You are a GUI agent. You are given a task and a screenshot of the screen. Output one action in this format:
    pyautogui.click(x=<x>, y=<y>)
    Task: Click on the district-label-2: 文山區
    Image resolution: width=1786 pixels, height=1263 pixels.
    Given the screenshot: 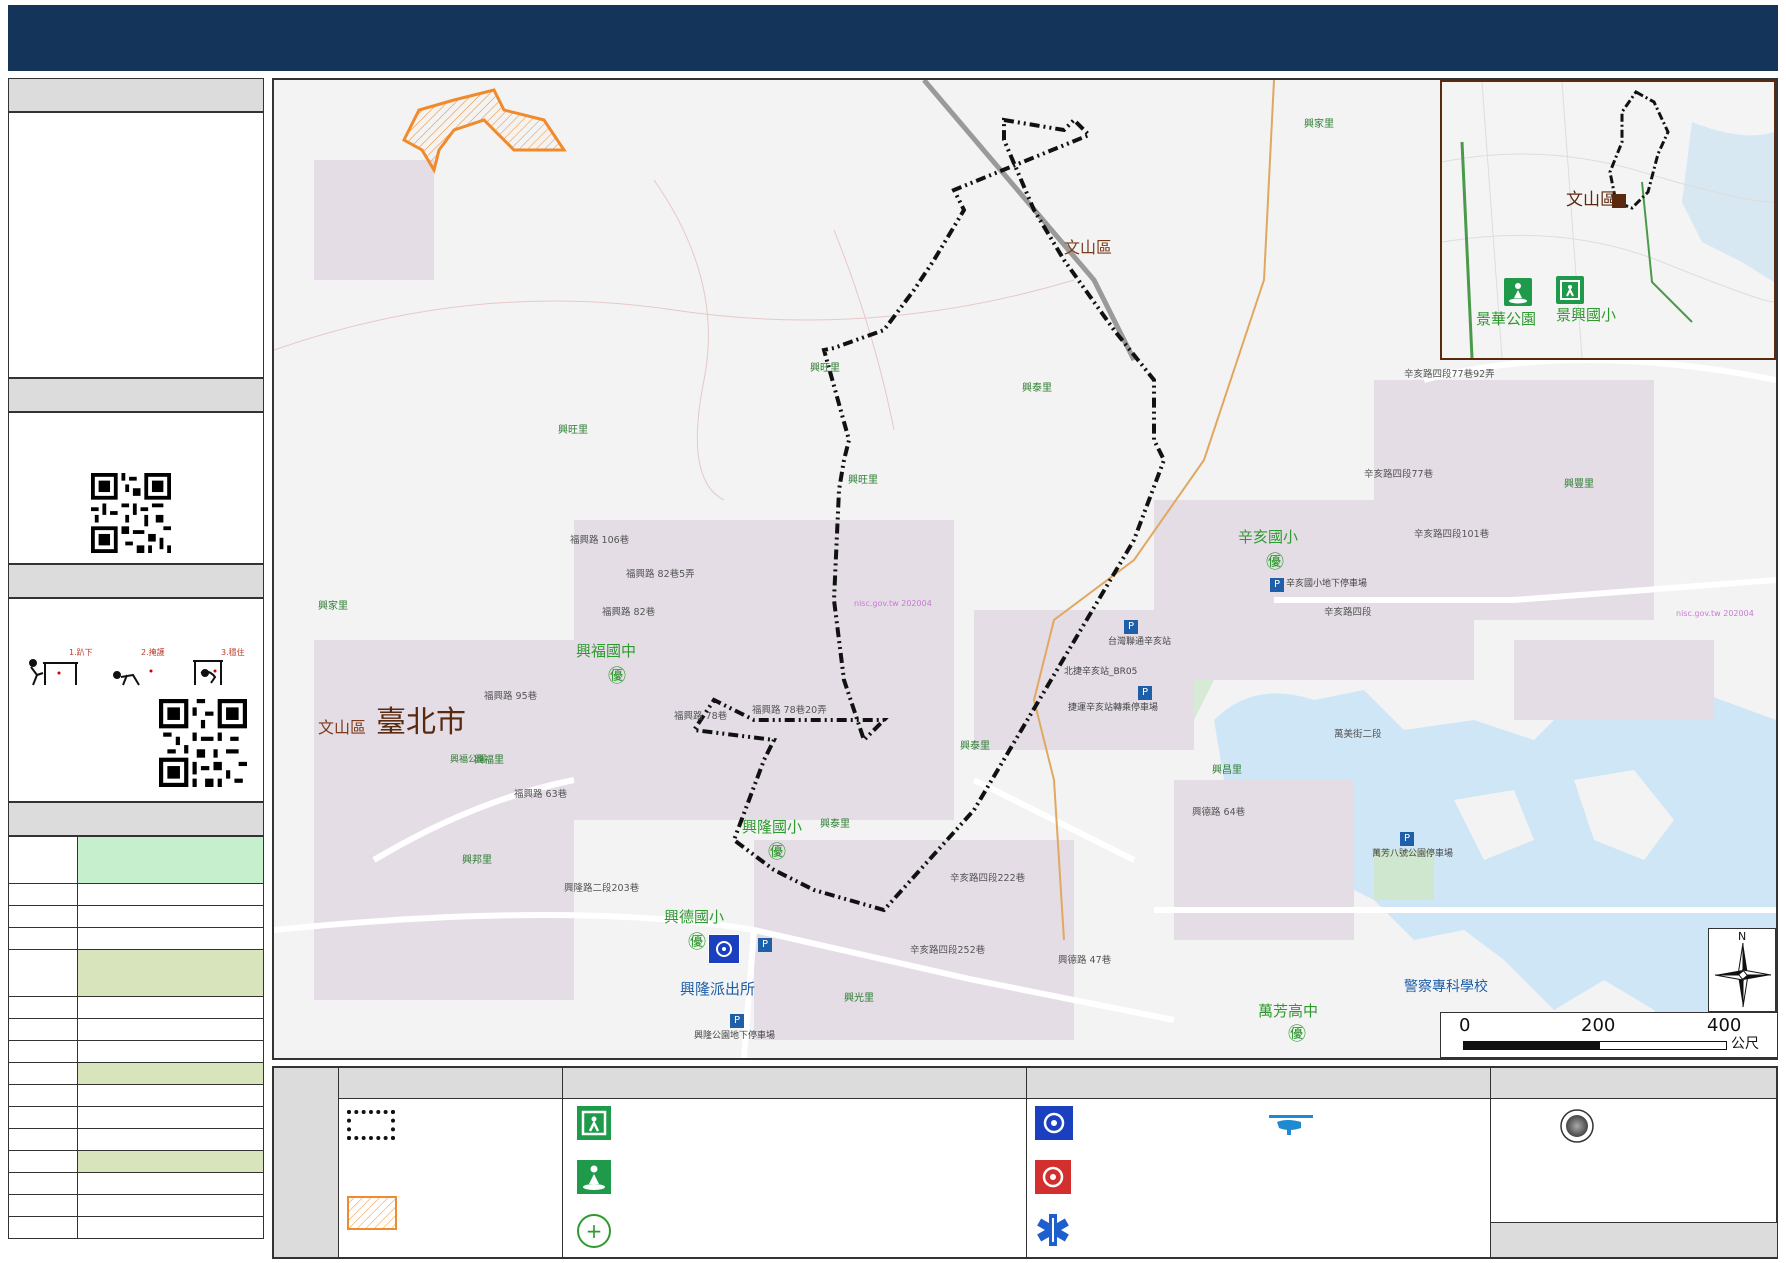 What is the action you would take?
    pyautogui.click(x=1088, y=247)
    